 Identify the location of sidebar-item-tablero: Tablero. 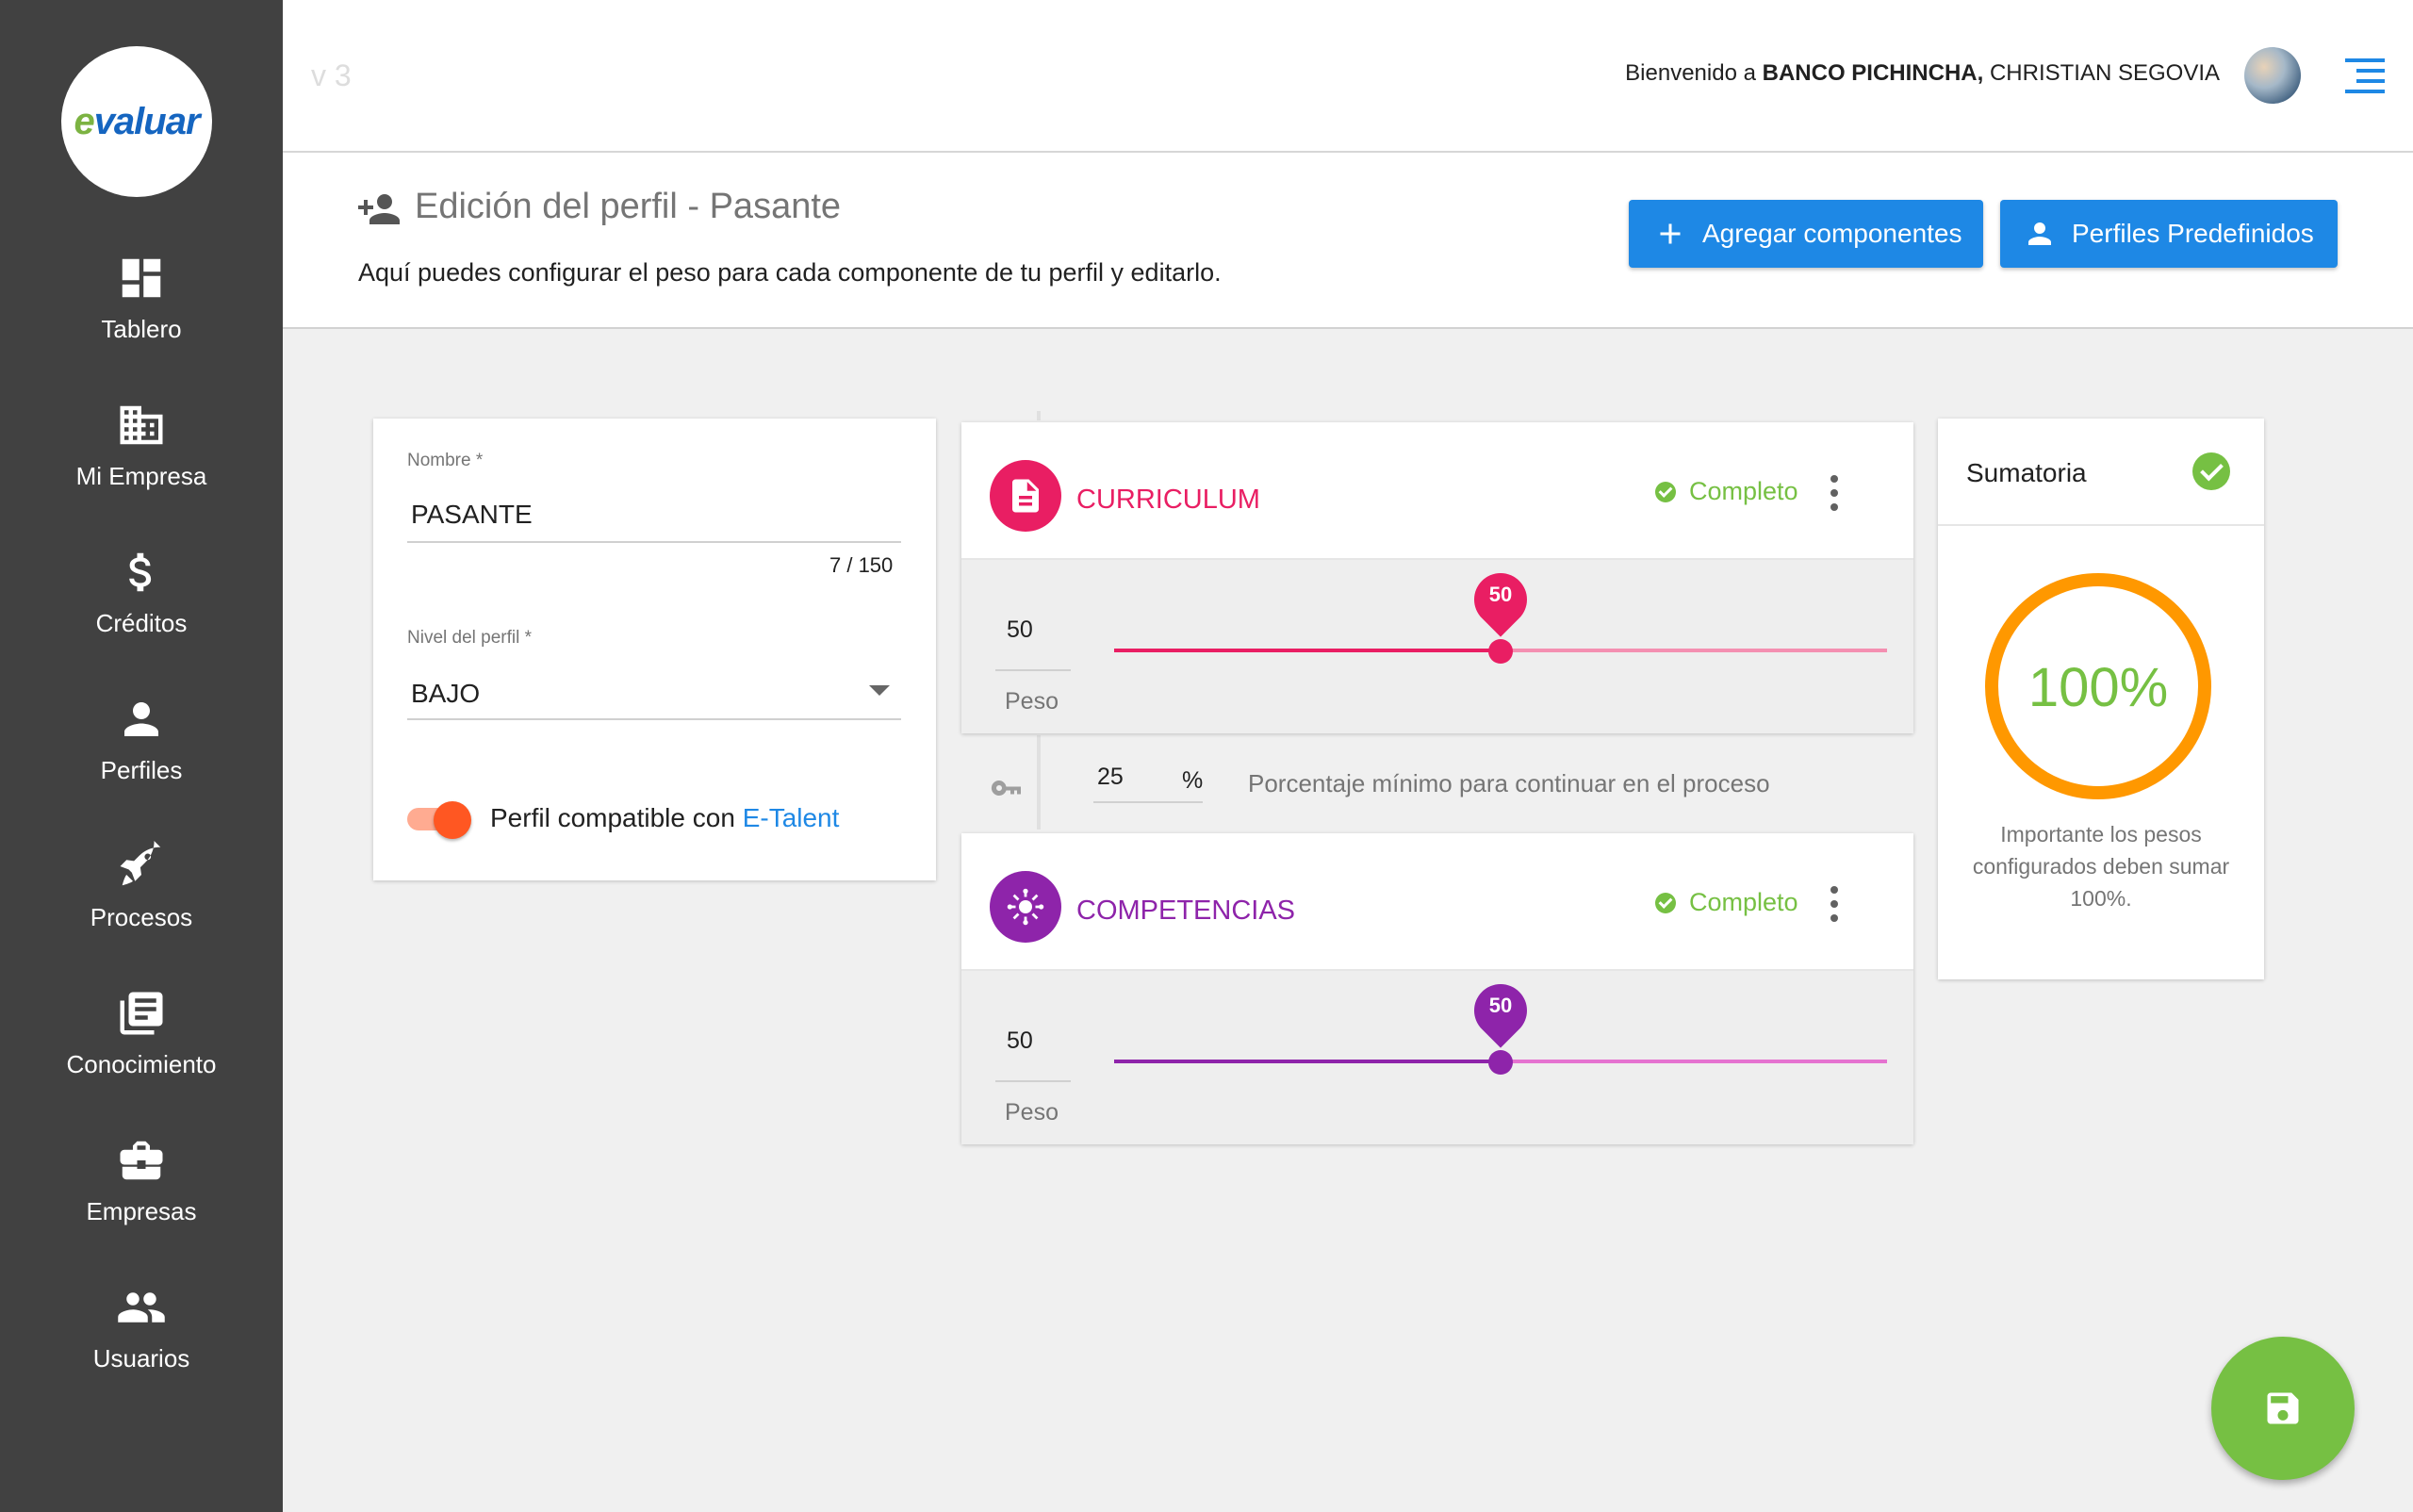
(141, 319).